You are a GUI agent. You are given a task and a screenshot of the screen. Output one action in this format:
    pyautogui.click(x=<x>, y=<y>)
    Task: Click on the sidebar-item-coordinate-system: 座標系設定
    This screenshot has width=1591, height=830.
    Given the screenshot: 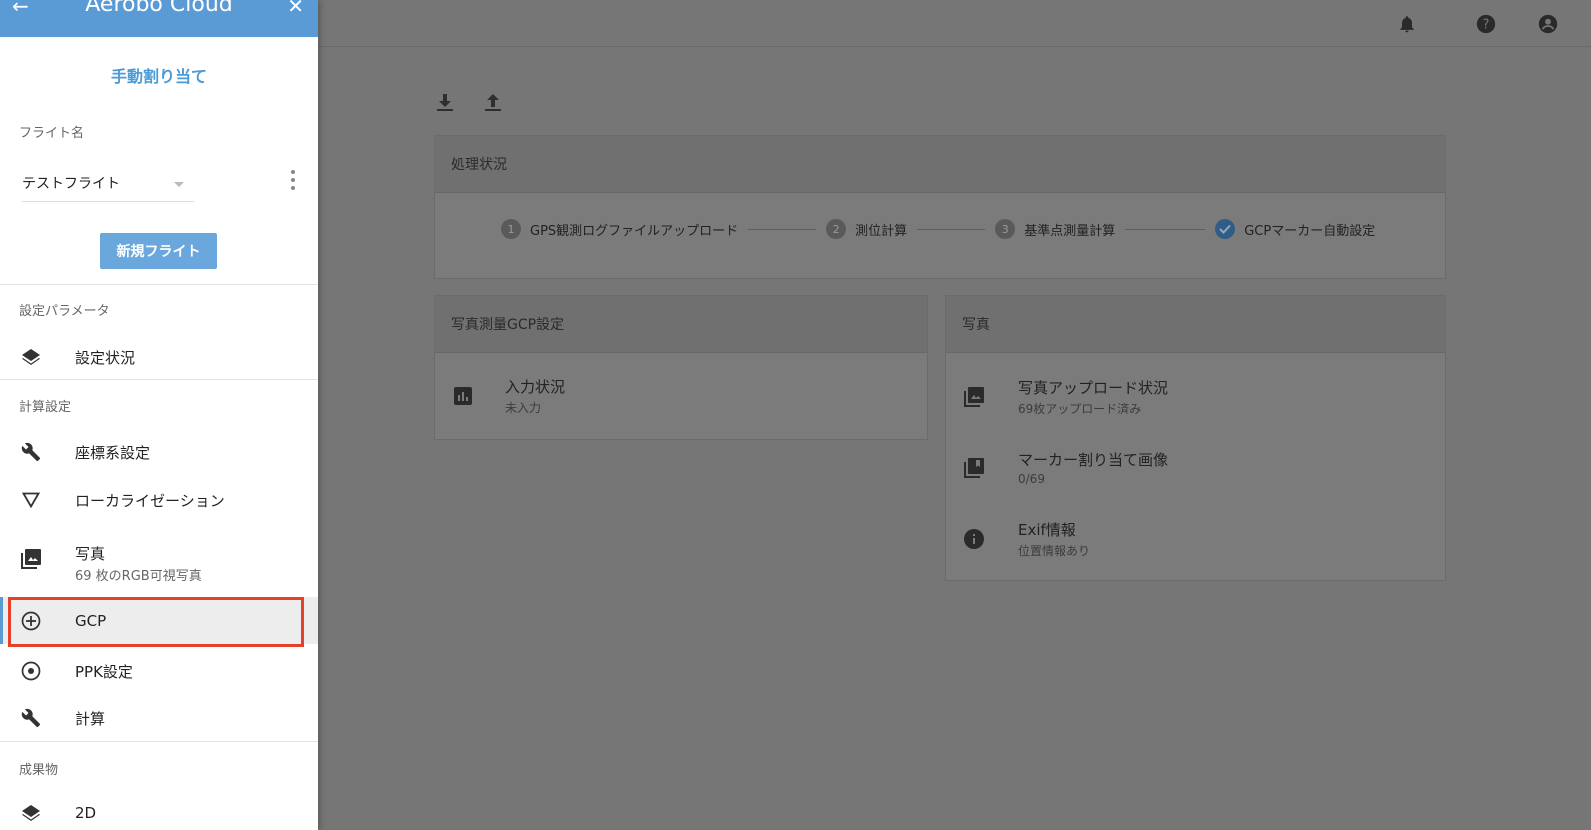 What is the action you would take?
    pyautogui.click(x=159, y=452)
    